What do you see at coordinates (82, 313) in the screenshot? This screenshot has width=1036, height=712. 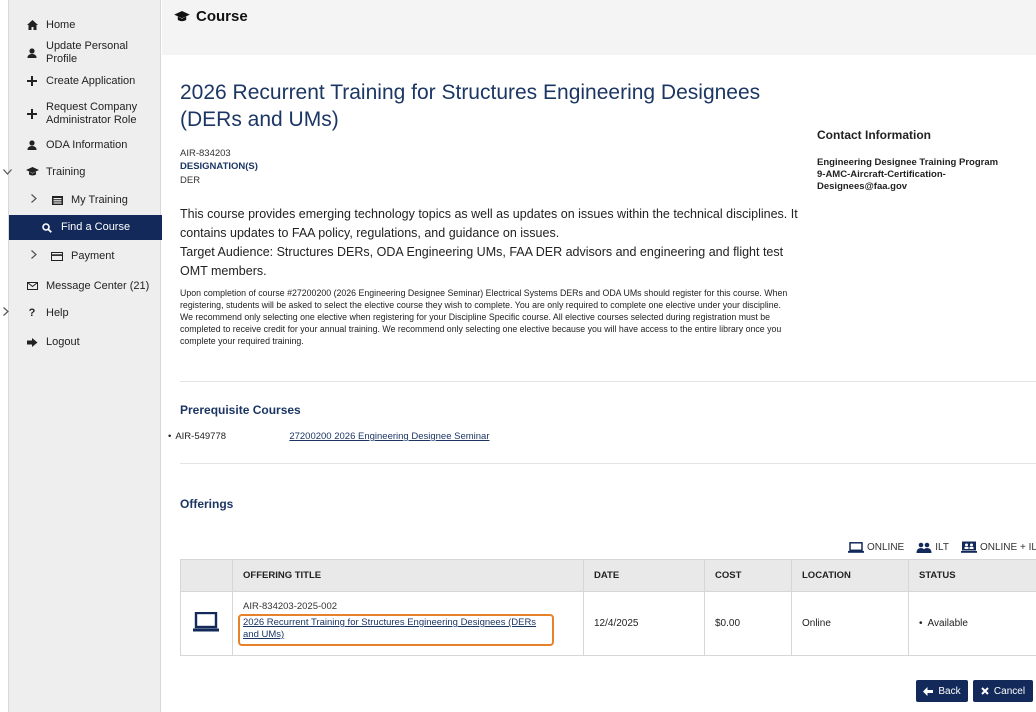 I see `sidebar-item-help: ? Help` at bounding box center [82, 313].